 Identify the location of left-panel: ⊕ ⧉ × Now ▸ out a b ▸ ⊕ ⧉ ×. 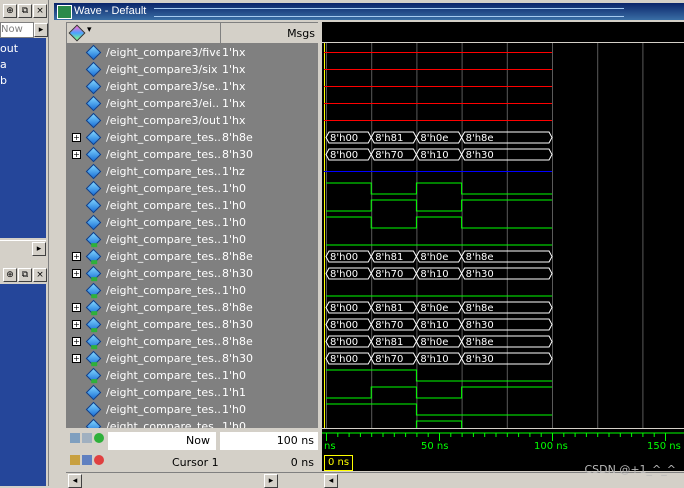
(24, 243).